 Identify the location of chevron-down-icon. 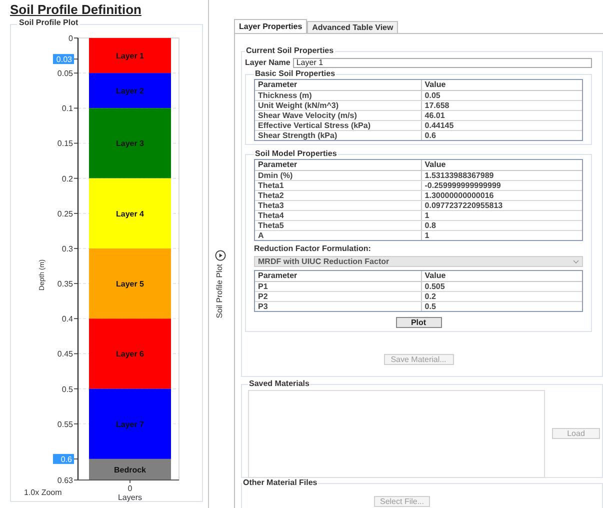
(576, 262).